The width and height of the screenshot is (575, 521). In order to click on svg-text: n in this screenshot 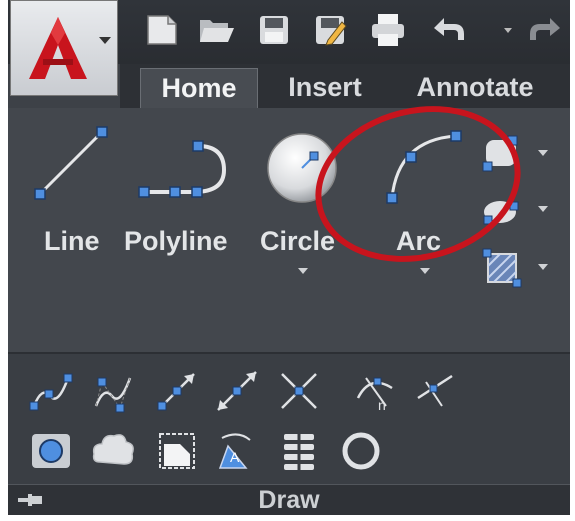, I will do `click(382, 405)`.